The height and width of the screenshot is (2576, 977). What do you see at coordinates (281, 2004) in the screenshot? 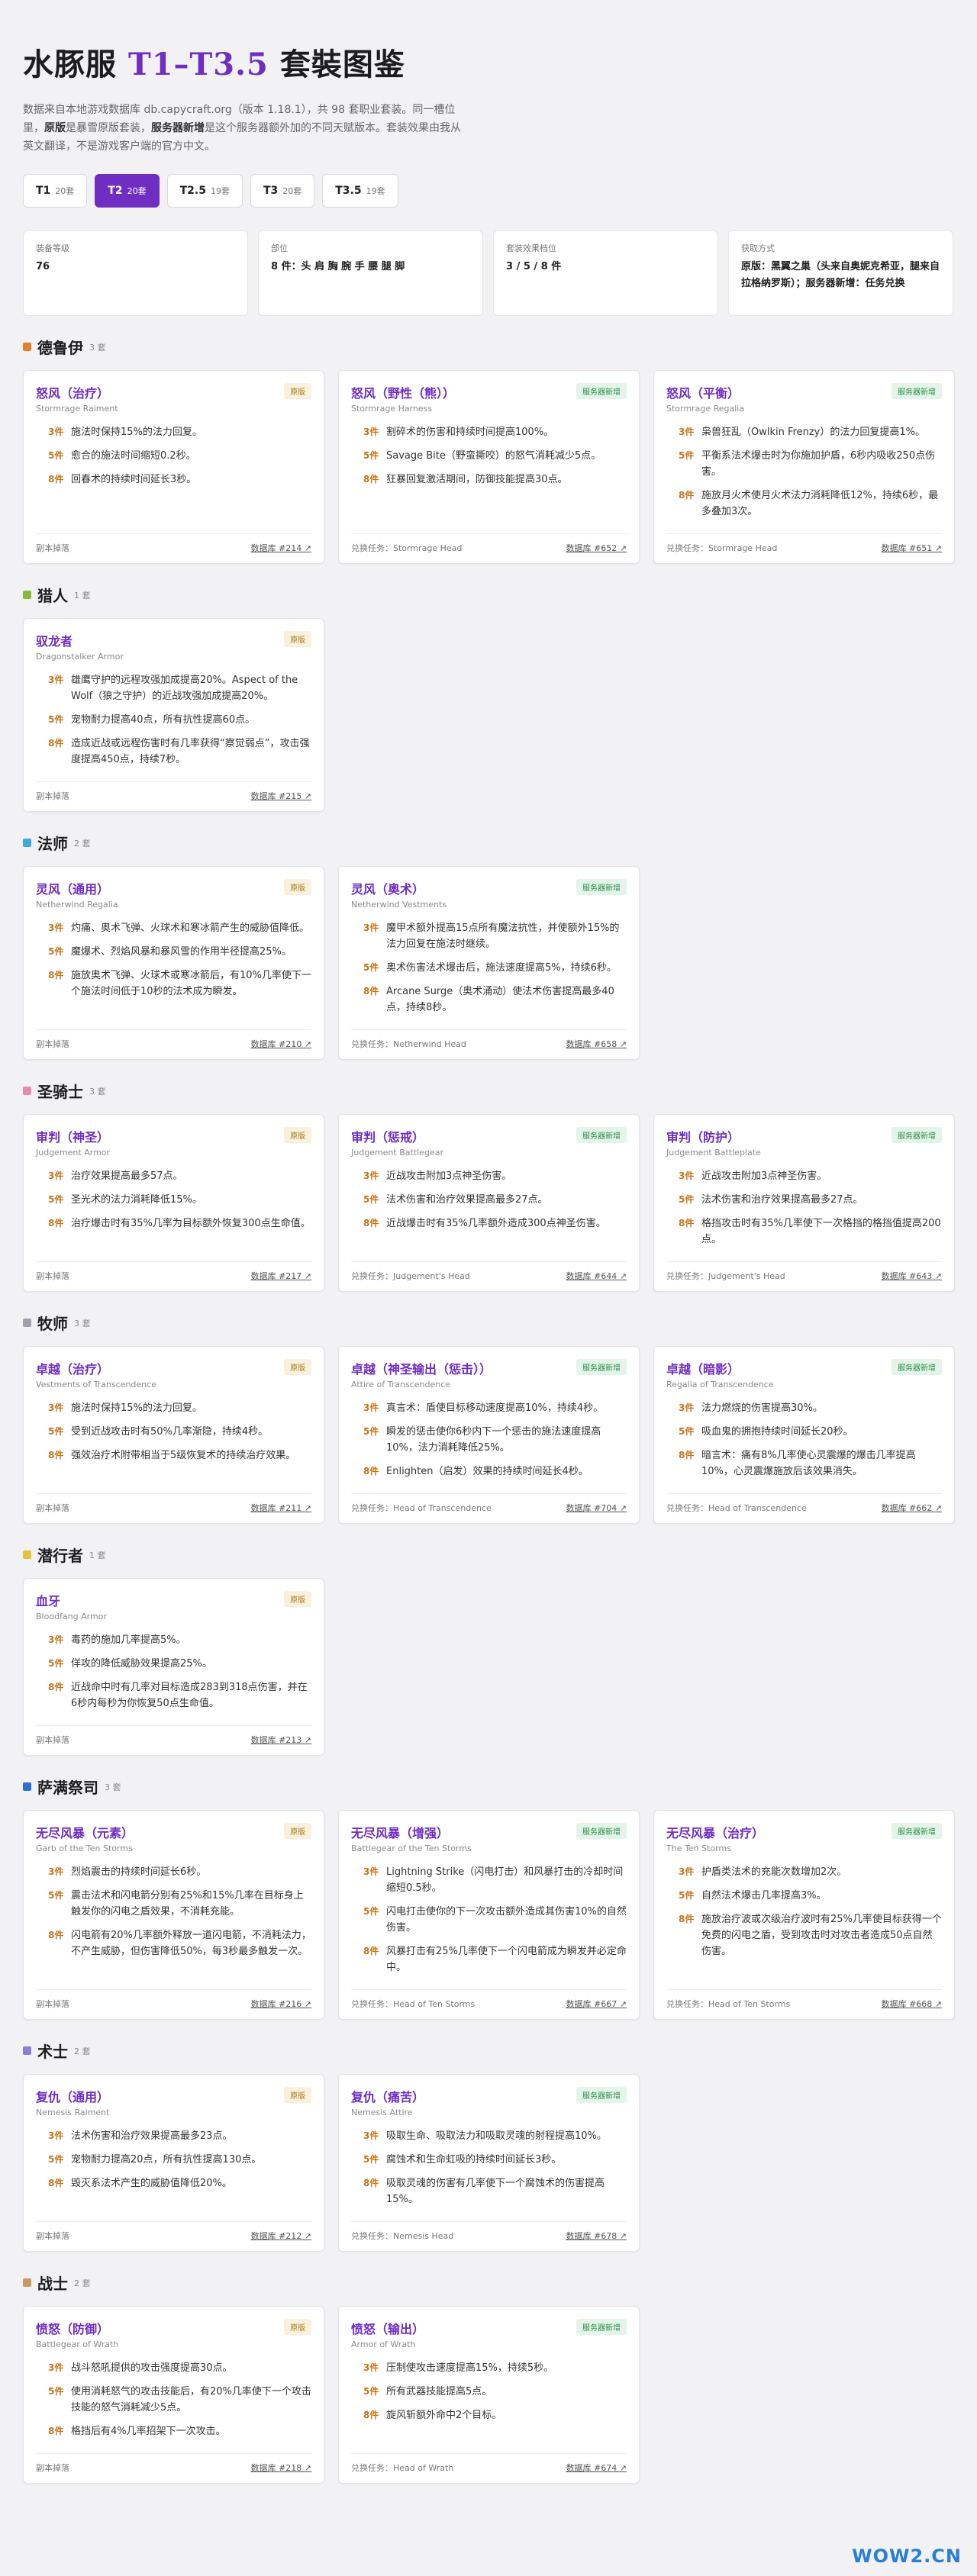
I see `database-link: 数据库 #216 ↗` at bounding box center [281, 2004].